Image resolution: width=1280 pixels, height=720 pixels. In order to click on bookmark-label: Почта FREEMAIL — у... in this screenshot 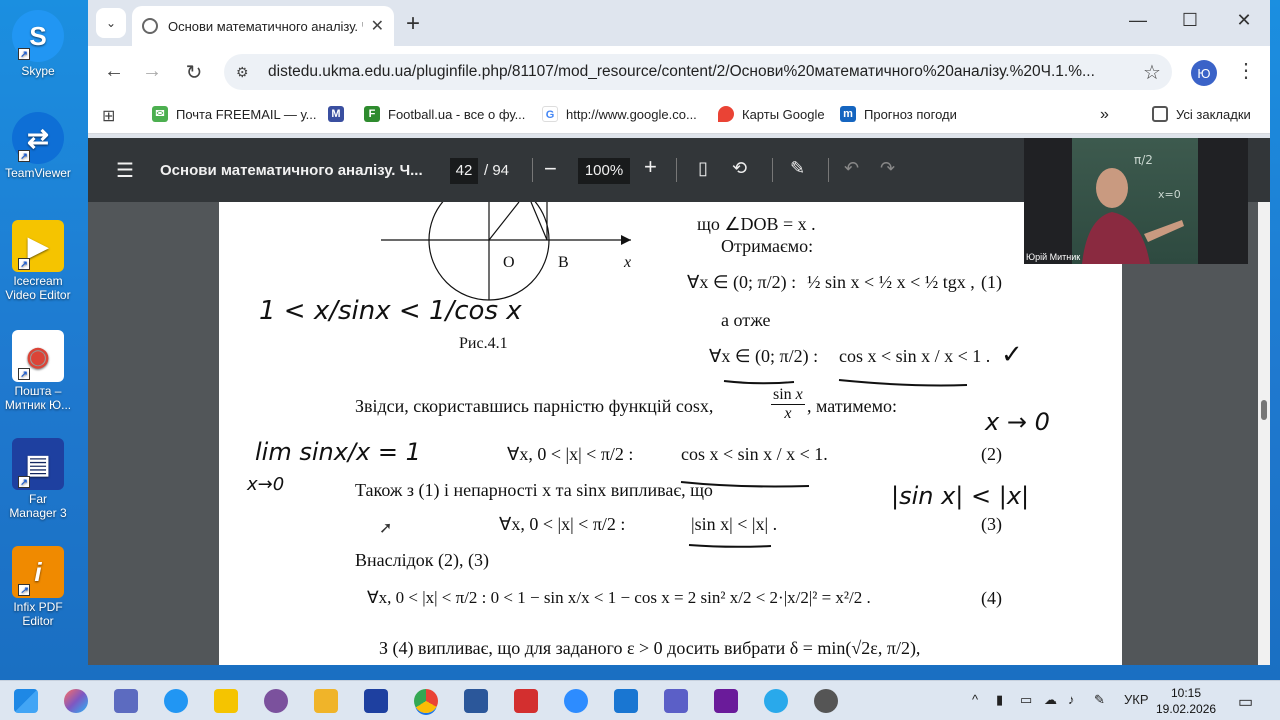, I will do `click(246, 114)`.